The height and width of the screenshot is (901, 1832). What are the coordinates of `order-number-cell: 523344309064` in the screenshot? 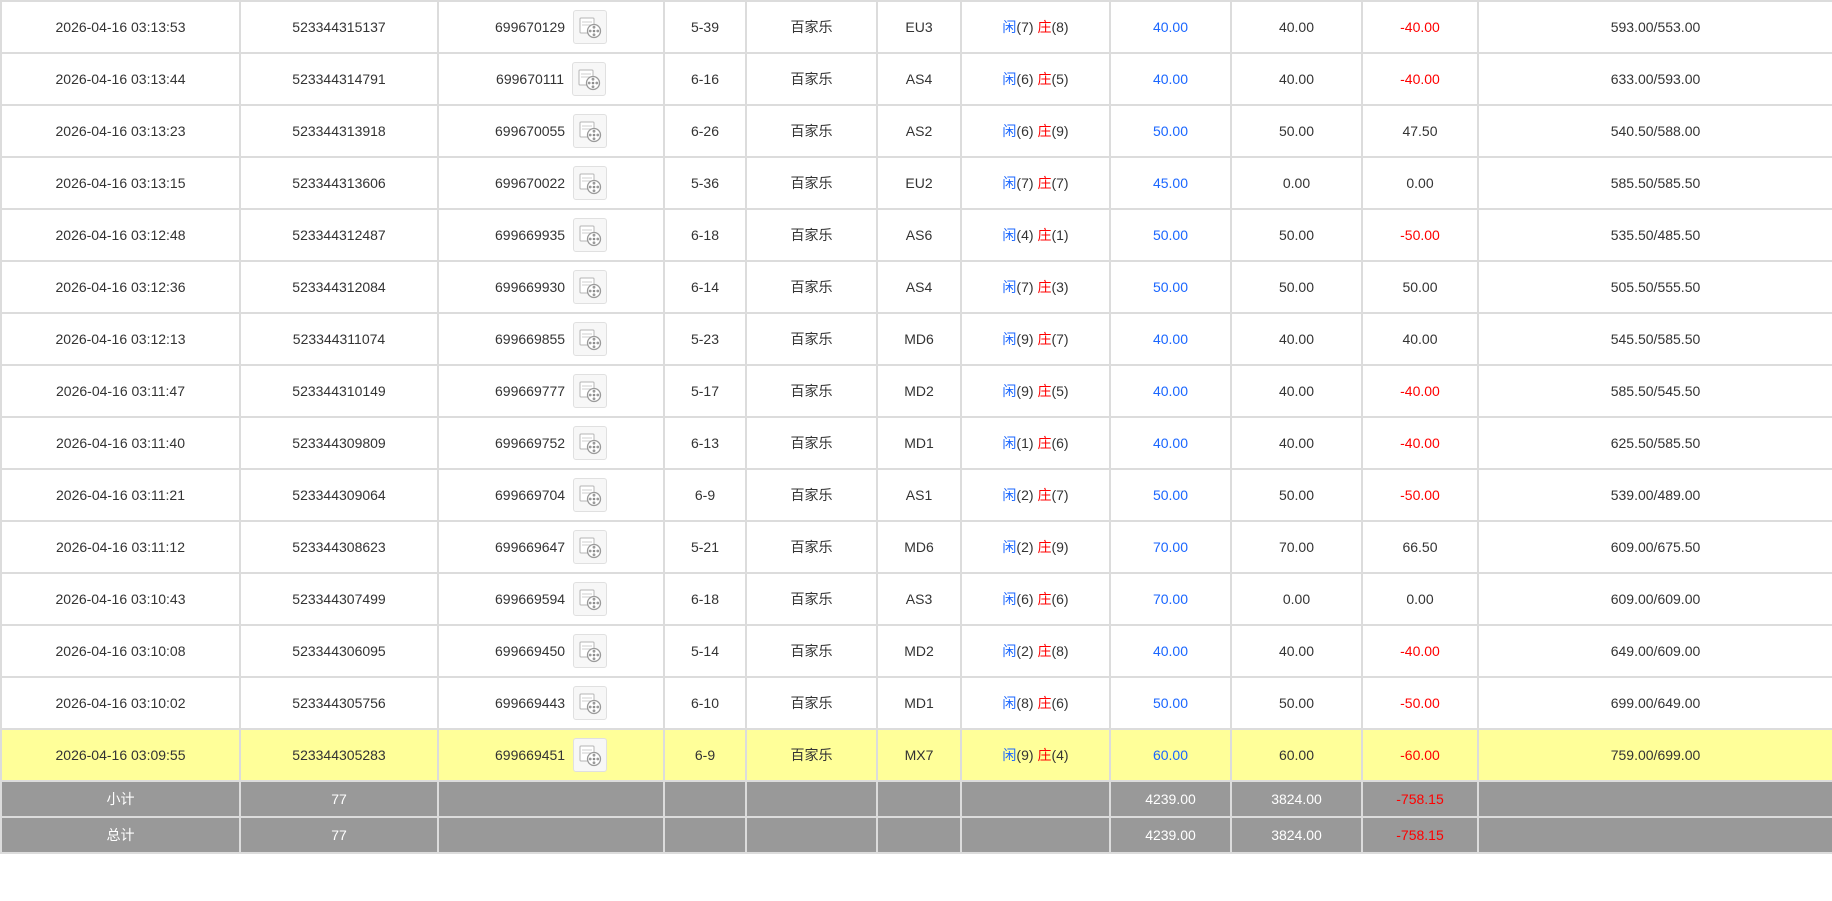 It's located at (339, 495).